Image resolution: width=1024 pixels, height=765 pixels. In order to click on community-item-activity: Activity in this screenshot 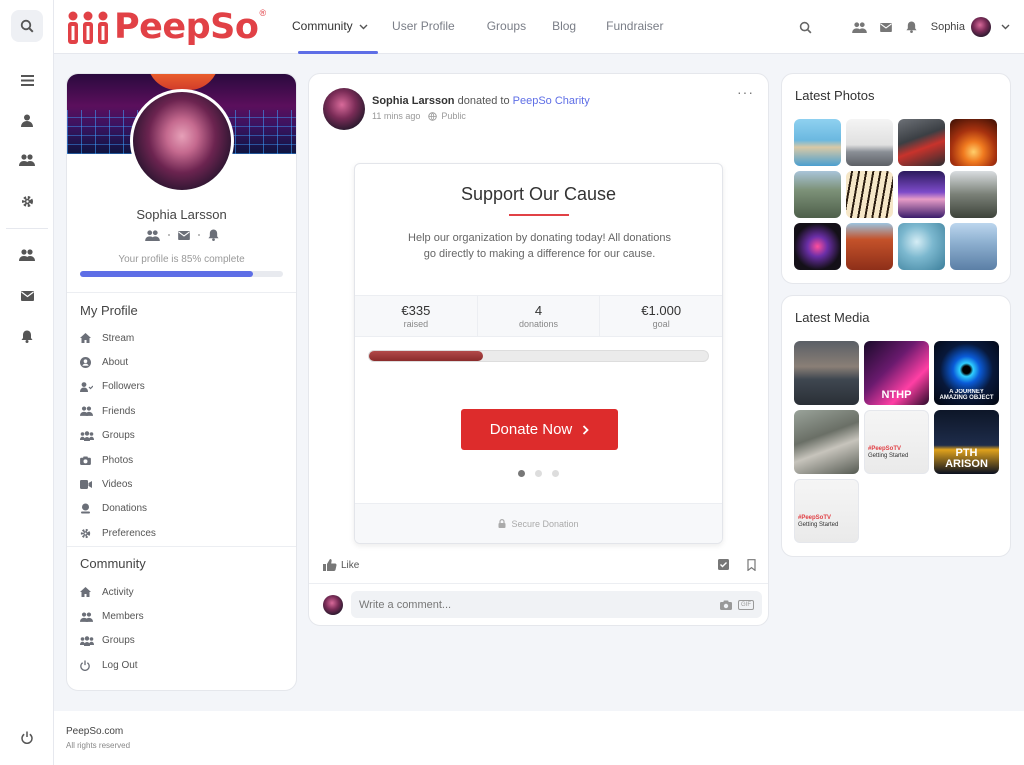, I will do `click(180, 592)`.